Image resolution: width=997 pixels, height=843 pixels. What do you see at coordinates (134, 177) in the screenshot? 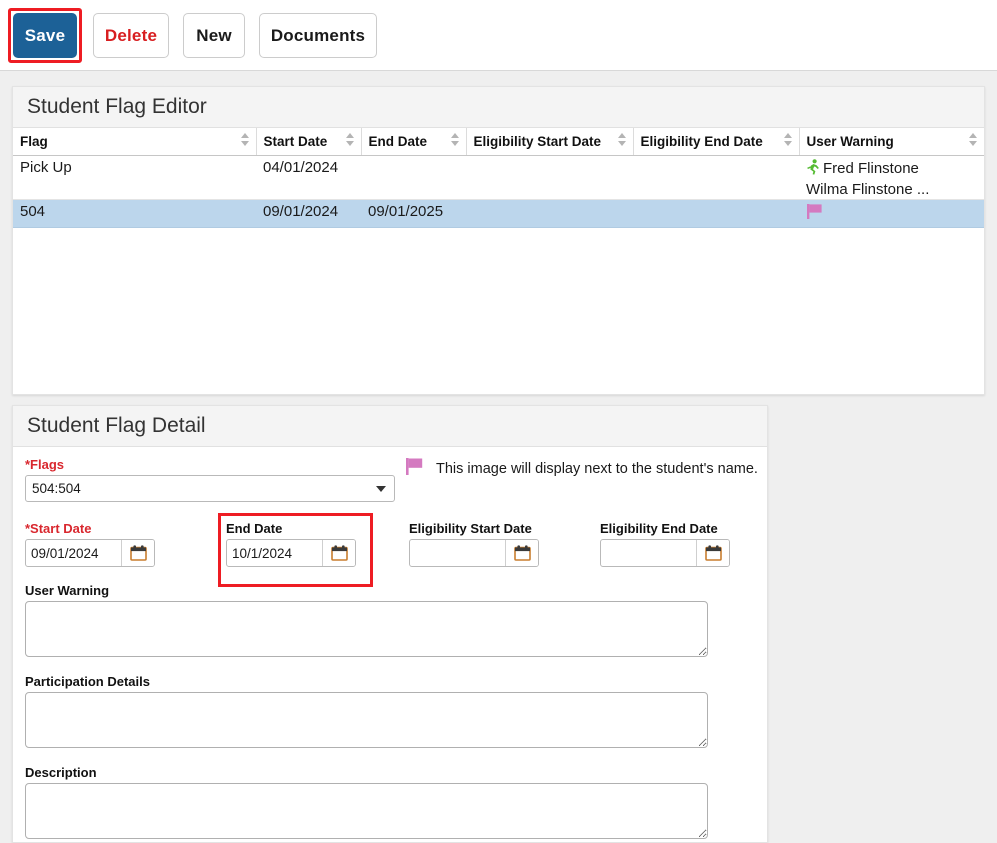
I see `cell-flag: Pick Up` at bounding box center [134, 177].